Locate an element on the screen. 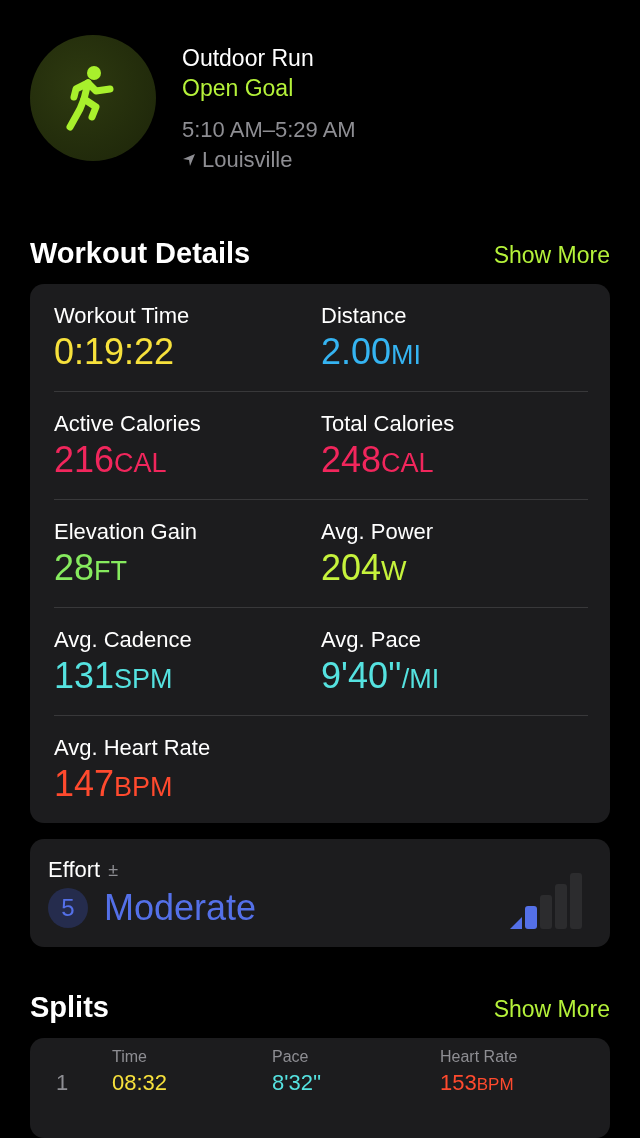  split-number: 1 is located at coordinates (62, 1083).